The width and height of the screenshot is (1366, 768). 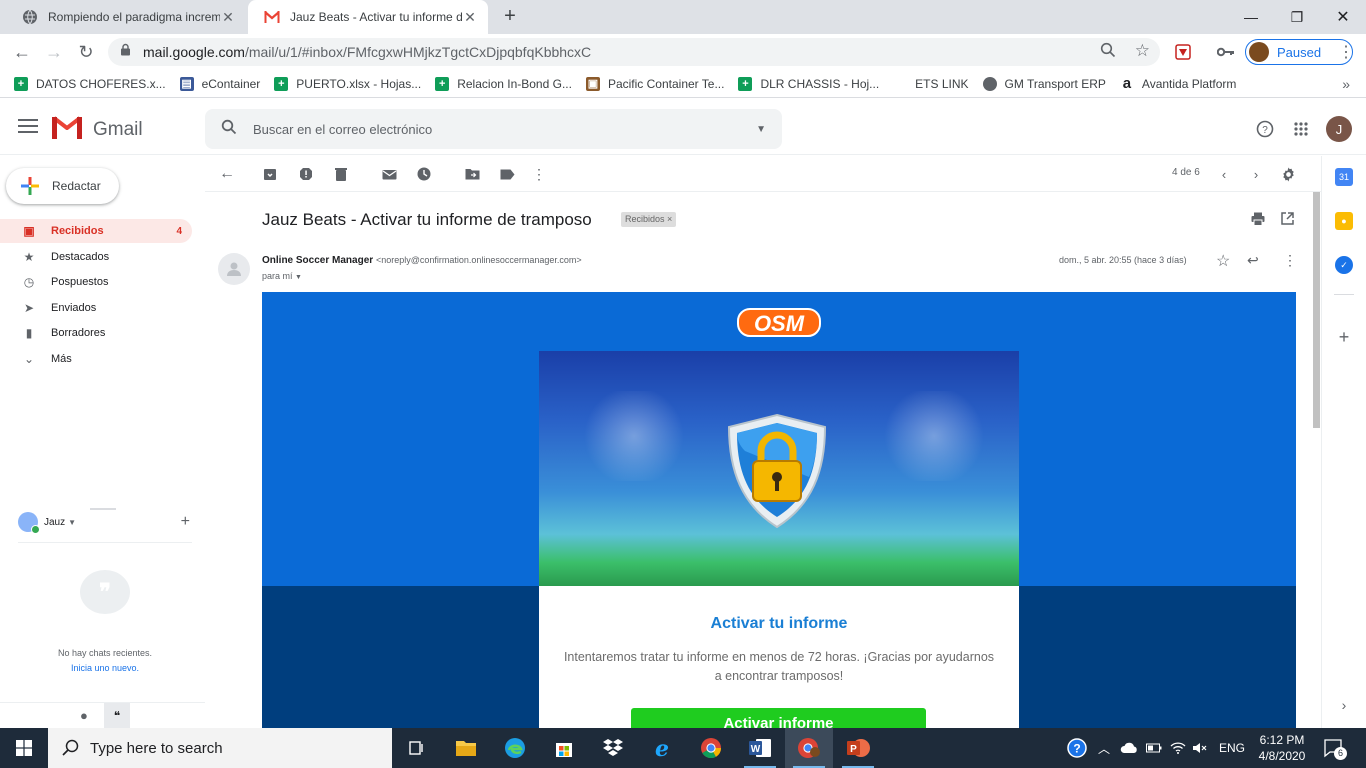 I want to click on wifi-icon, so click(x=1178, y=748).